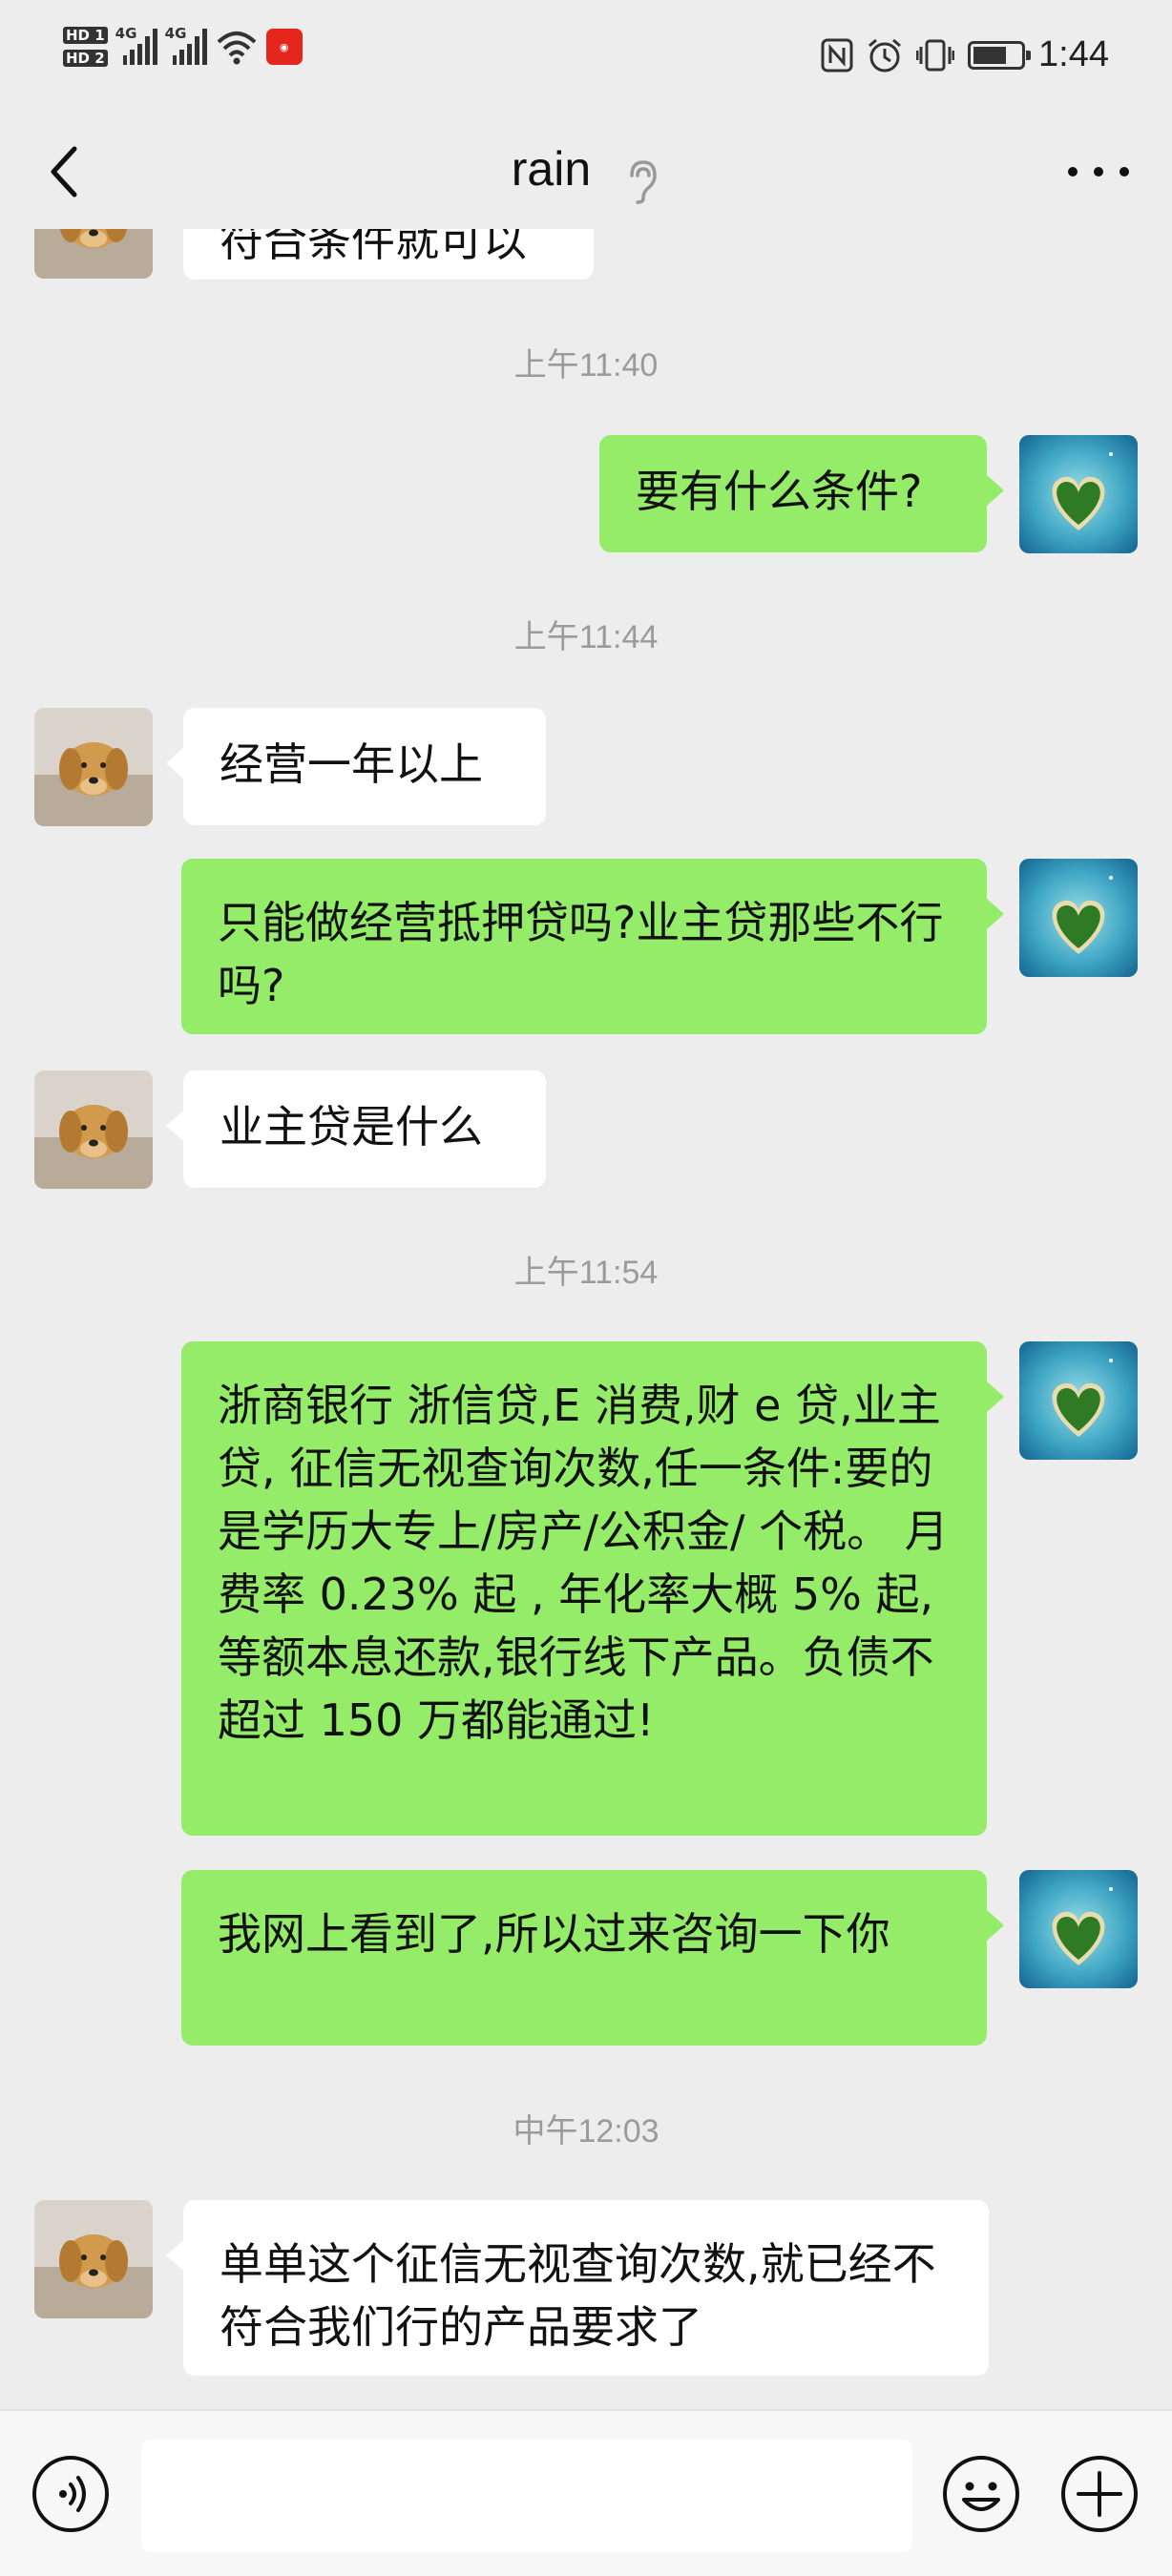 This screenshot has height=2576, width=1172. What do you see at coordinates (186, 45) in the screenshot?
I see `signal-2-icon: 4G` at bounding box center [186, 45].